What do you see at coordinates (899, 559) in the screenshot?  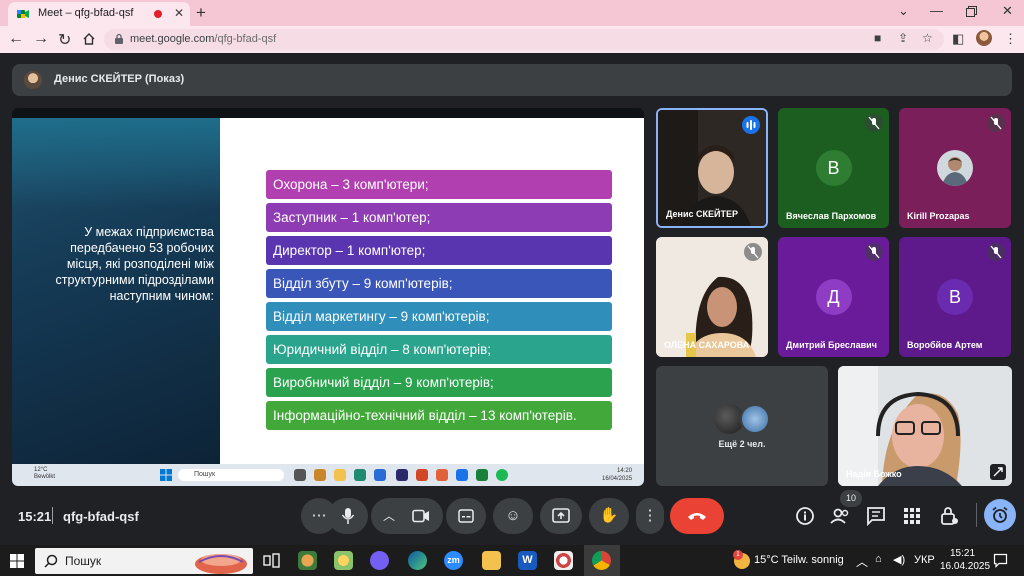 I see `volume-icon: ◀)` at bounding box center [899, 559].